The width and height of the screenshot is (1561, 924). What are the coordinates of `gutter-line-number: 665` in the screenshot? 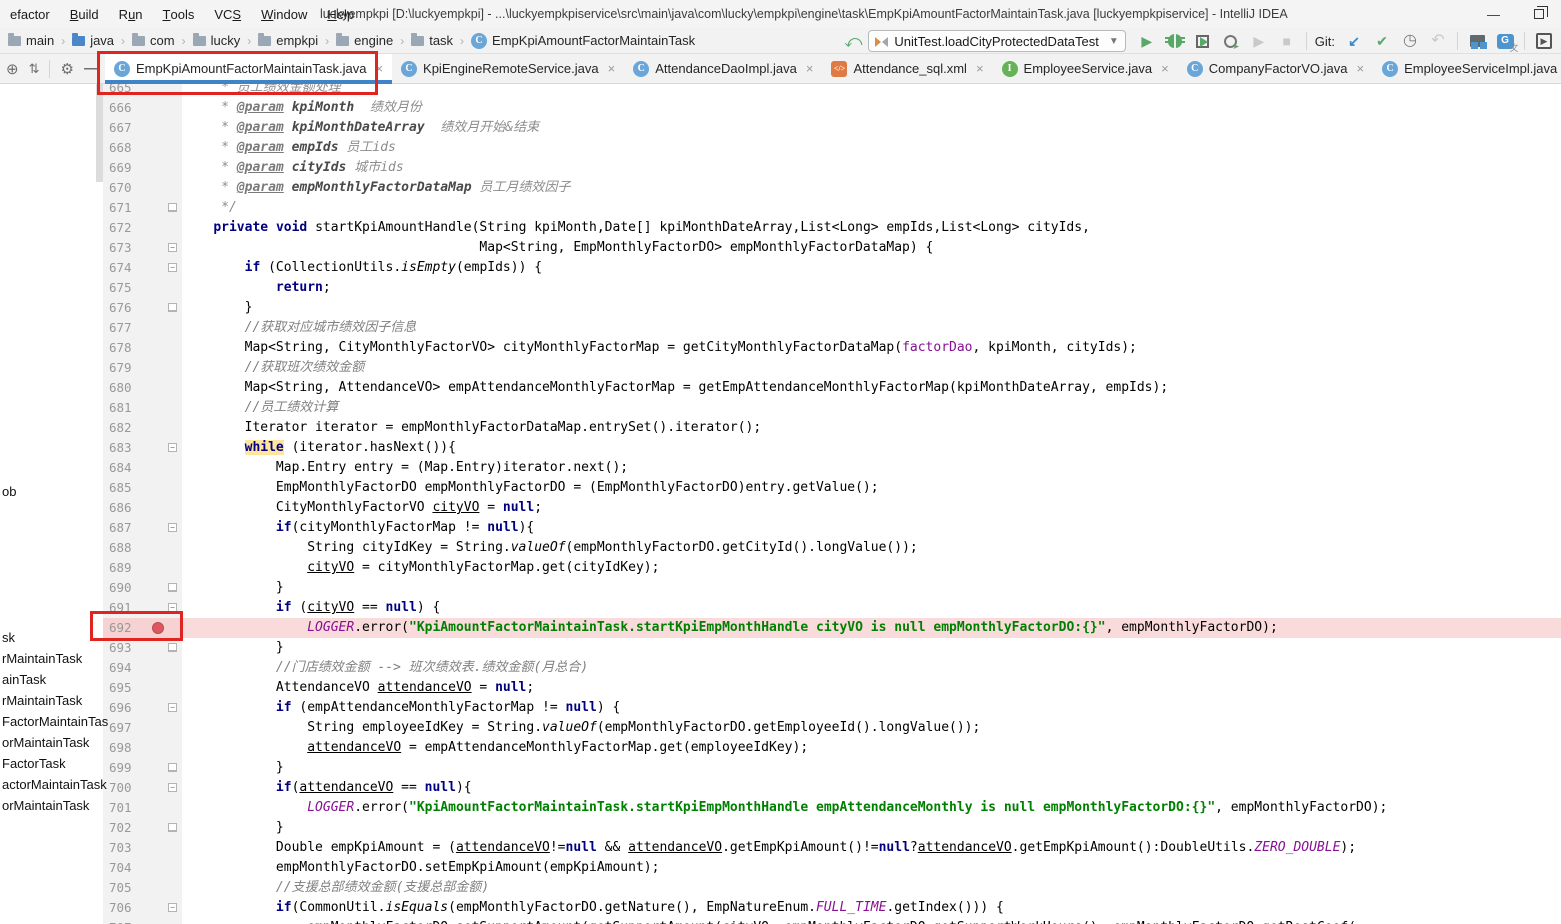 It's located at (142, 91).